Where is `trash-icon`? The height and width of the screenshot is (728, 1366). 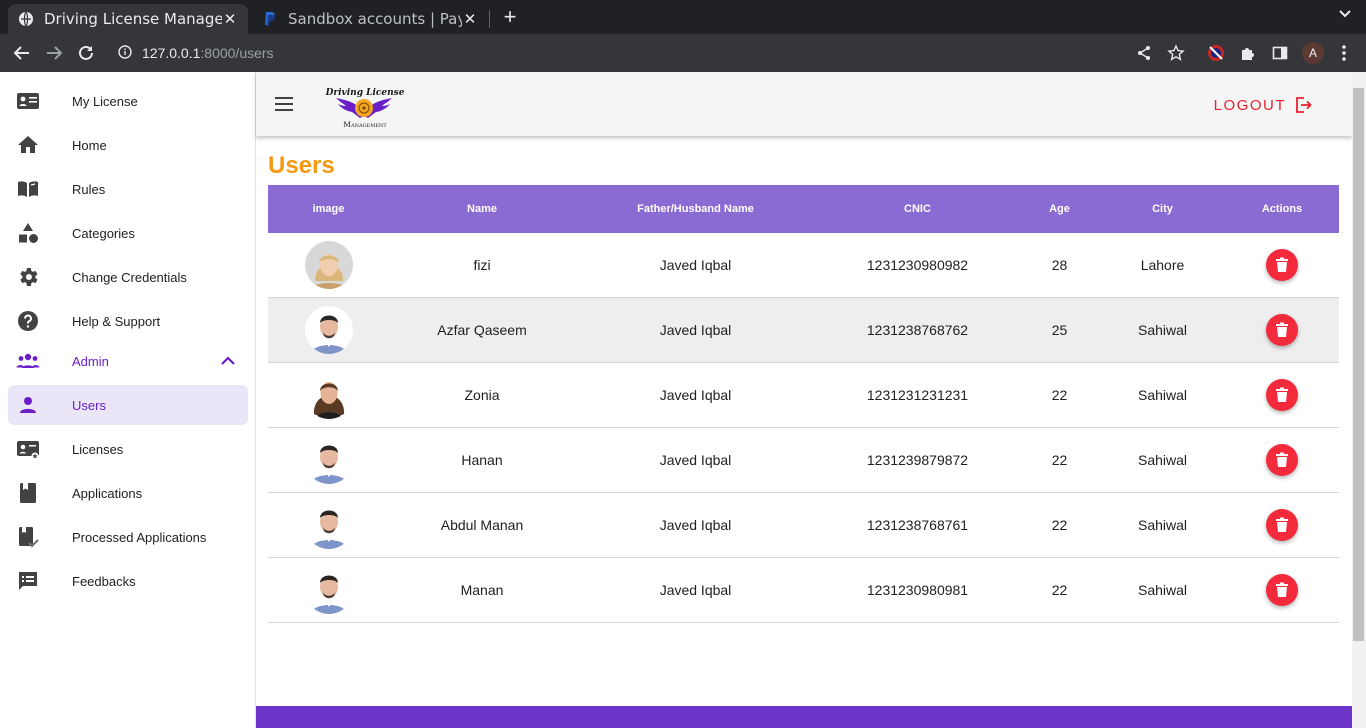 trash-icon is located at coordinates (1282, 329).